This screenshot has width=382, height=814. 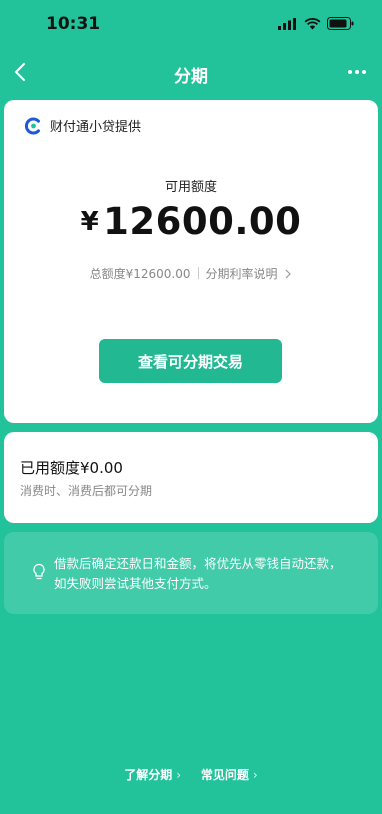 I want to click on chevron-right-icon, so click(x=288, y=274).